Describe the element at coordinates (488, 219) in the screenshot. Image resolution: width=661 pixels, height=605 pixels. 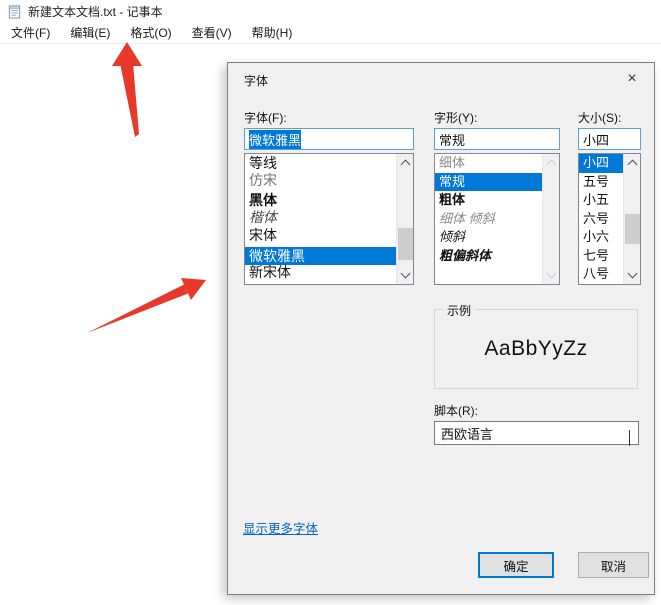
I see `style-list-item: 细体 倾斜` at that location.